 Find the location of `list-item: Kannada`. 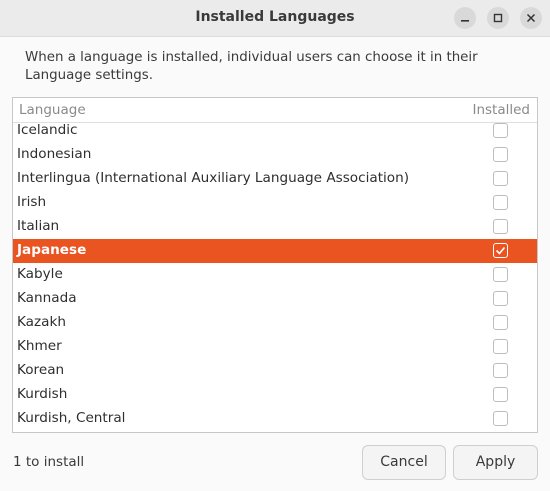

list-item: Kannada is located at coordinates (275, 299).